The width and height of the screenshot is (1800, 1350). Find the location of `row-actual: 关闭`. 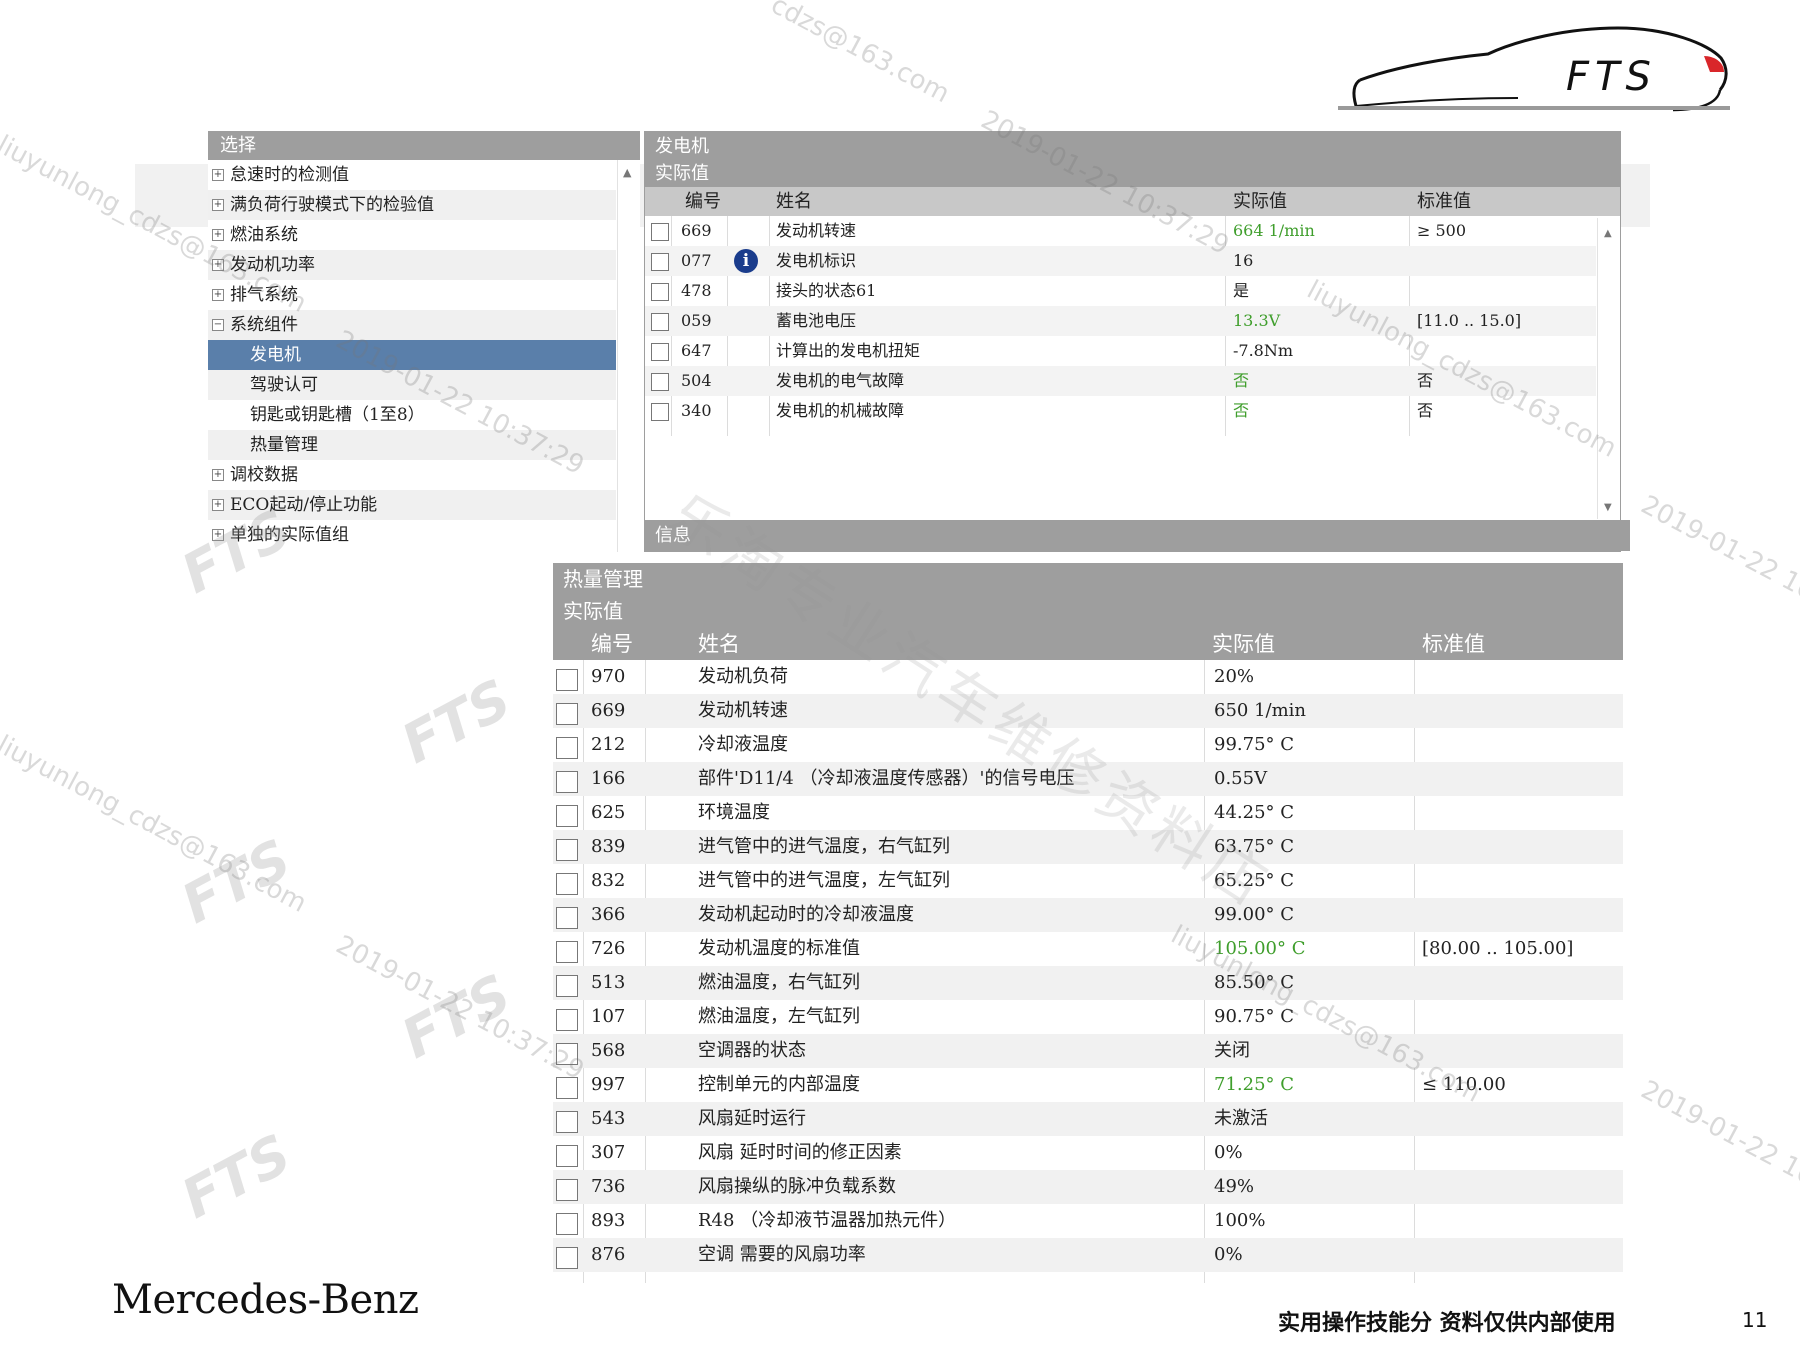

row-actual: 关闭 is located at coordinates (1232, 1050).